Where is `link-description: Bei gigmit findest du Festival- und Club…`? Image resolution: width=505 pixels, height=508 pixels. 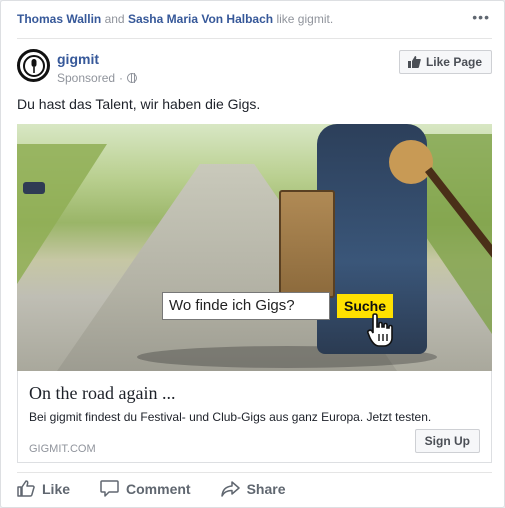 link-description: Bei gigmit findest du Festival- und Club… is located at coordinates (230, 417).